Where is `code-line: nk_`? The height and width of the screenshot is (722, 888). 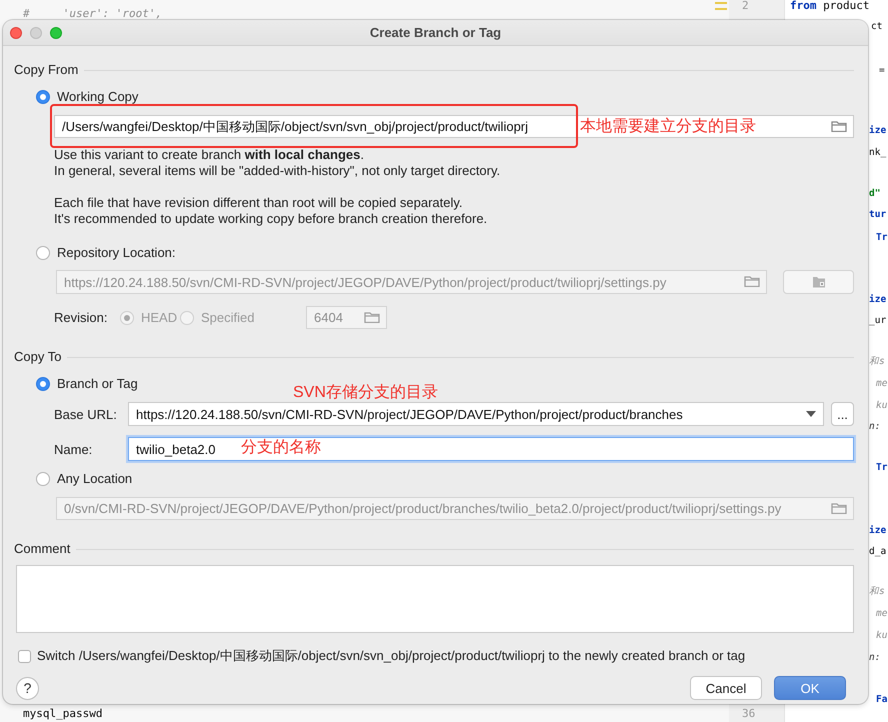 code-line: nk_ is located at coordinates (877, 152).